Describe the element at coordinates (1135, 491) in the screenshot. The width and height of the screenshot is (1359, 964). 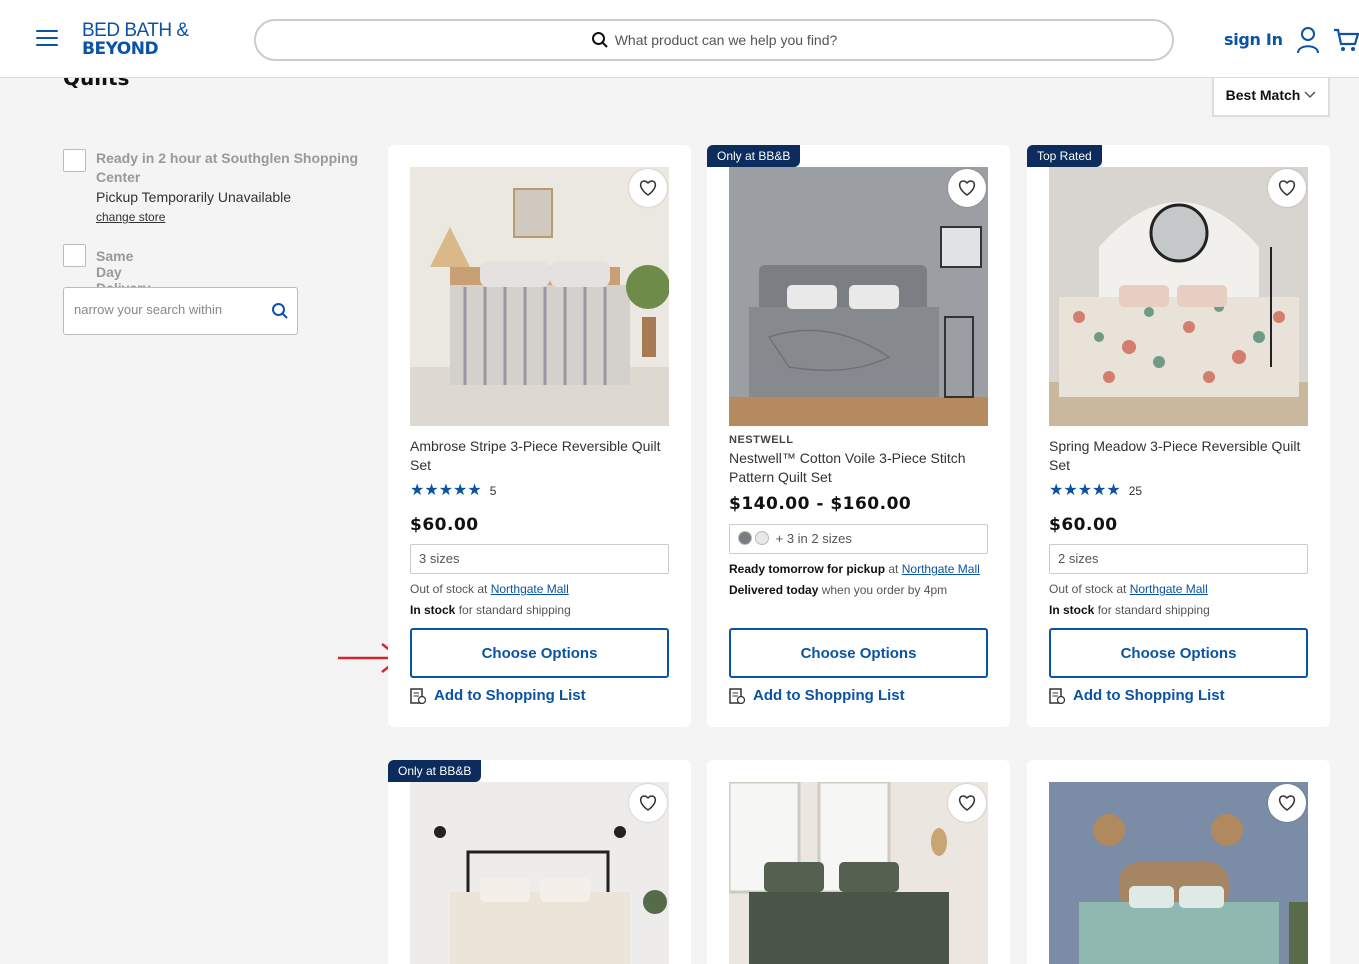
I see `review-count: 25` at that location.